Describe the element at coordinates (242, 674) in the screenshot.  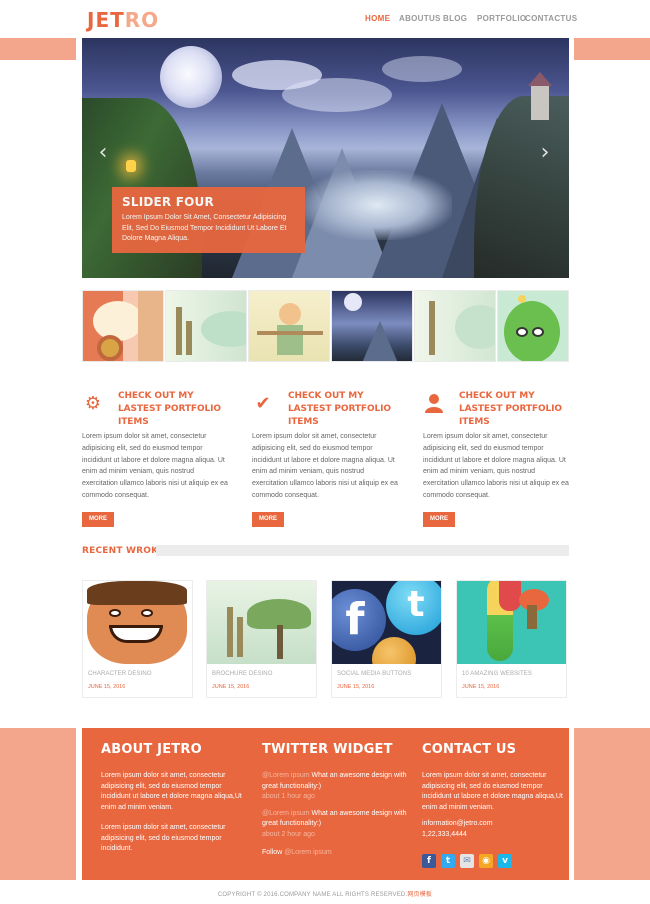
I see `work-title: BROCHURE DESINO` at that location.